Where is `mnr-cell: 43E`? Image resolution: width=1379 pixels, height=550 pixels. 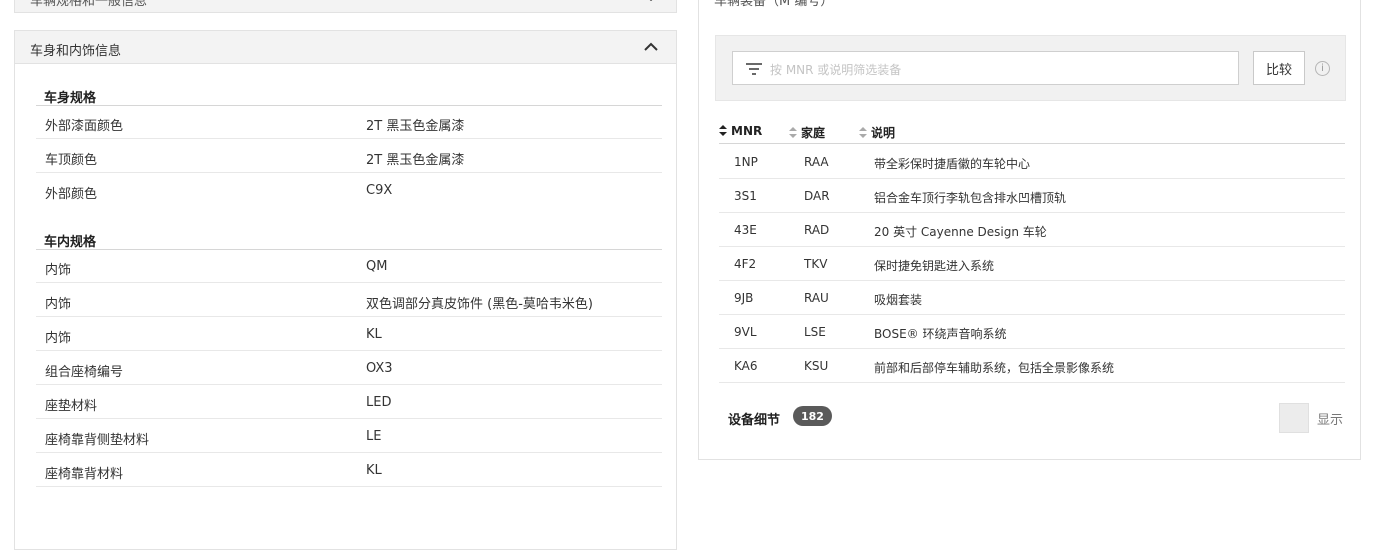
mnr-cell: 43E is located at coordinates (745, 230).